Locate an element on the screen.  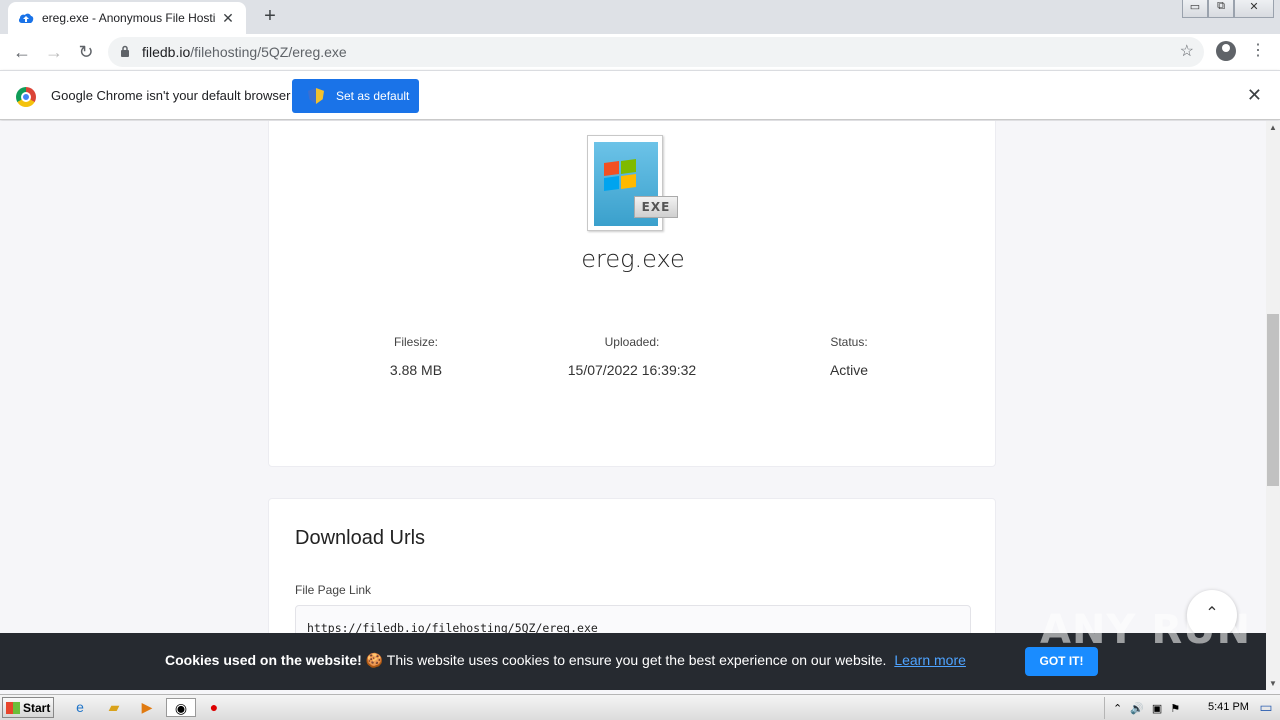
uploaded-block: Uploaded: 15/07/2022 16:39:32 is located at coordinates (632, 356).